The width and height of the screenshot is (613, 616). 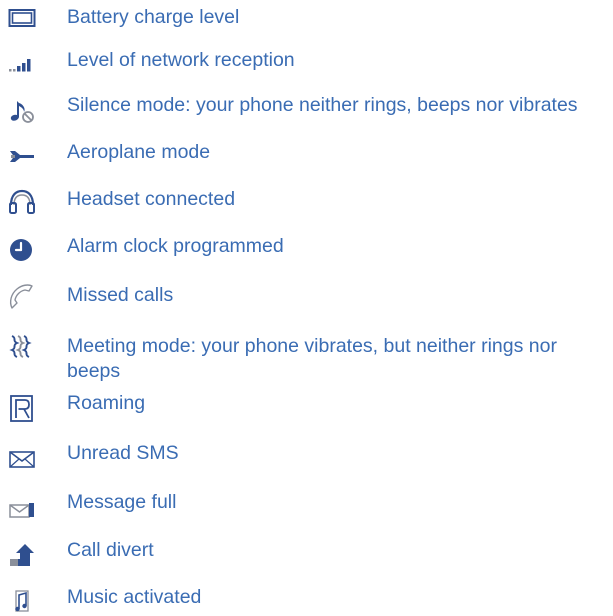 I want to click on call-divert-icon, so click(x=22, y=555).